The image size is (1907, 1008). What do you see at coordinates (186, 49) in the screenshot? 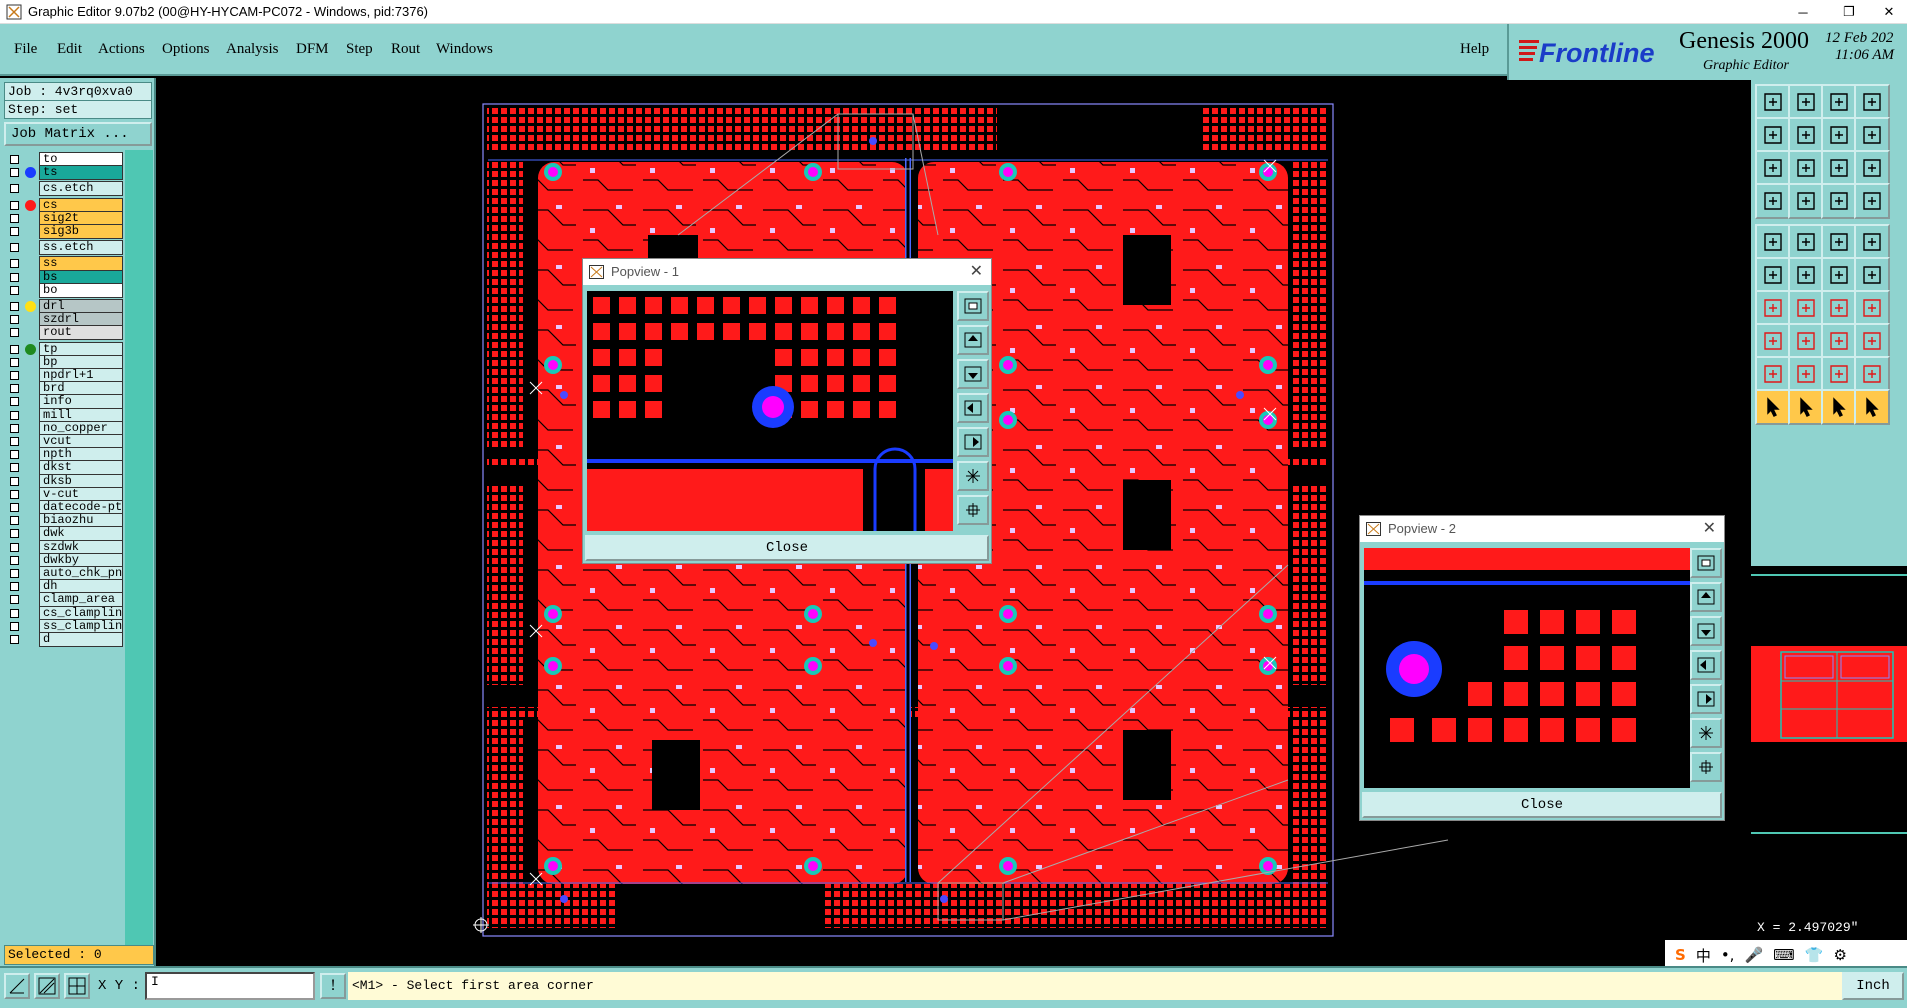
I see `menu-options: Options` at bounding box center [186, 49].